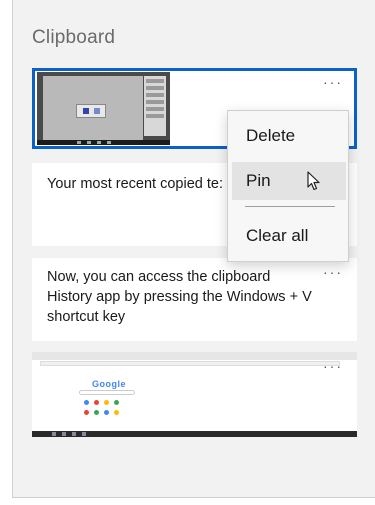  I want to click on browser-screenshot-thumbnail: Google, so click(194, 394).